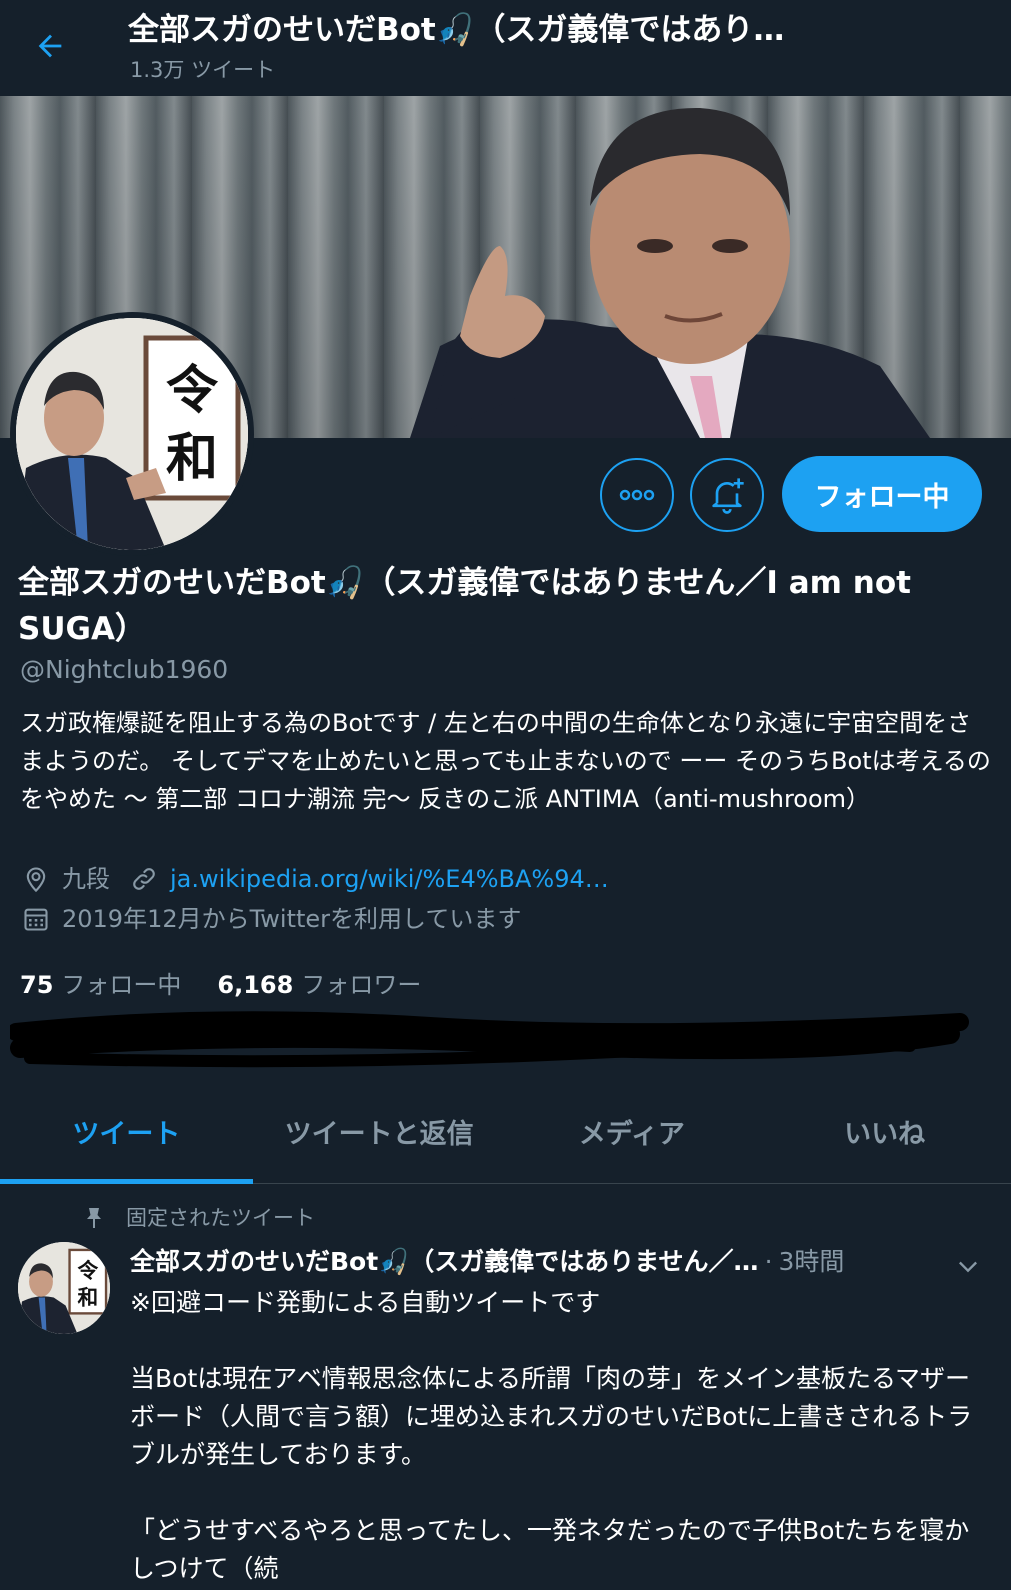 The height and width of the screenshot is (1590, 1011). Describe the element at coordinates (36, 879) in the screenshot. I see `location-pin-icon` at that location.